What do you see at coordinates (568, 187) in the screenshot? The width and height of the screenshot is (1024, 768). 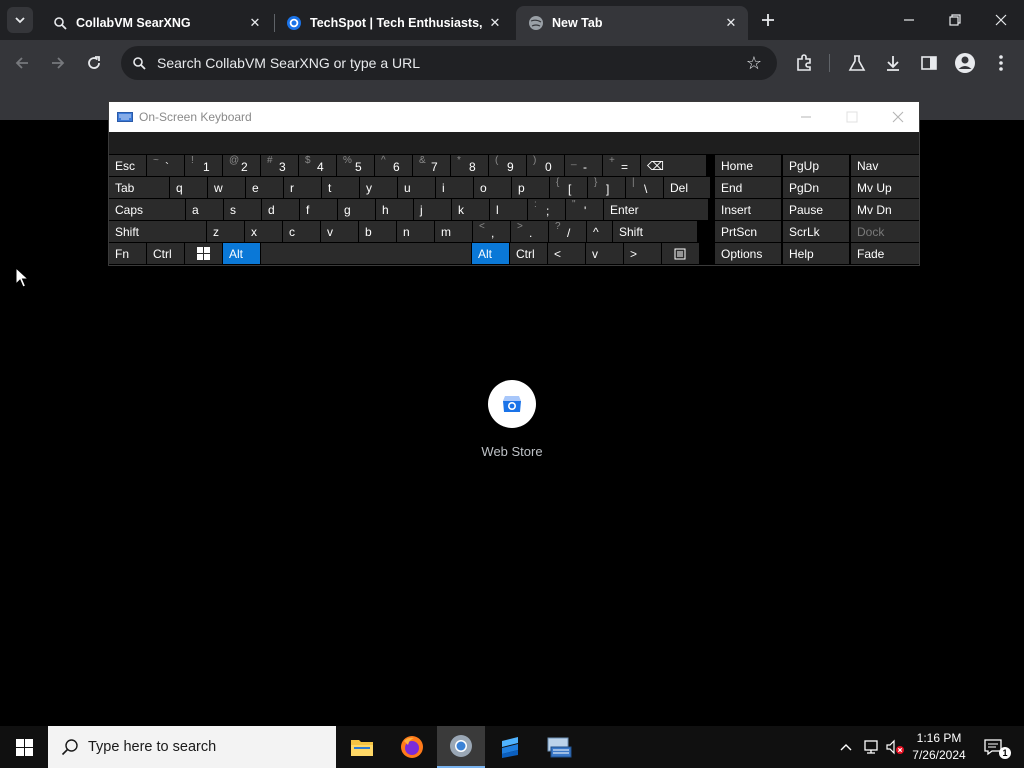 I see `key-[: {[` at bounding box center [568, 187].